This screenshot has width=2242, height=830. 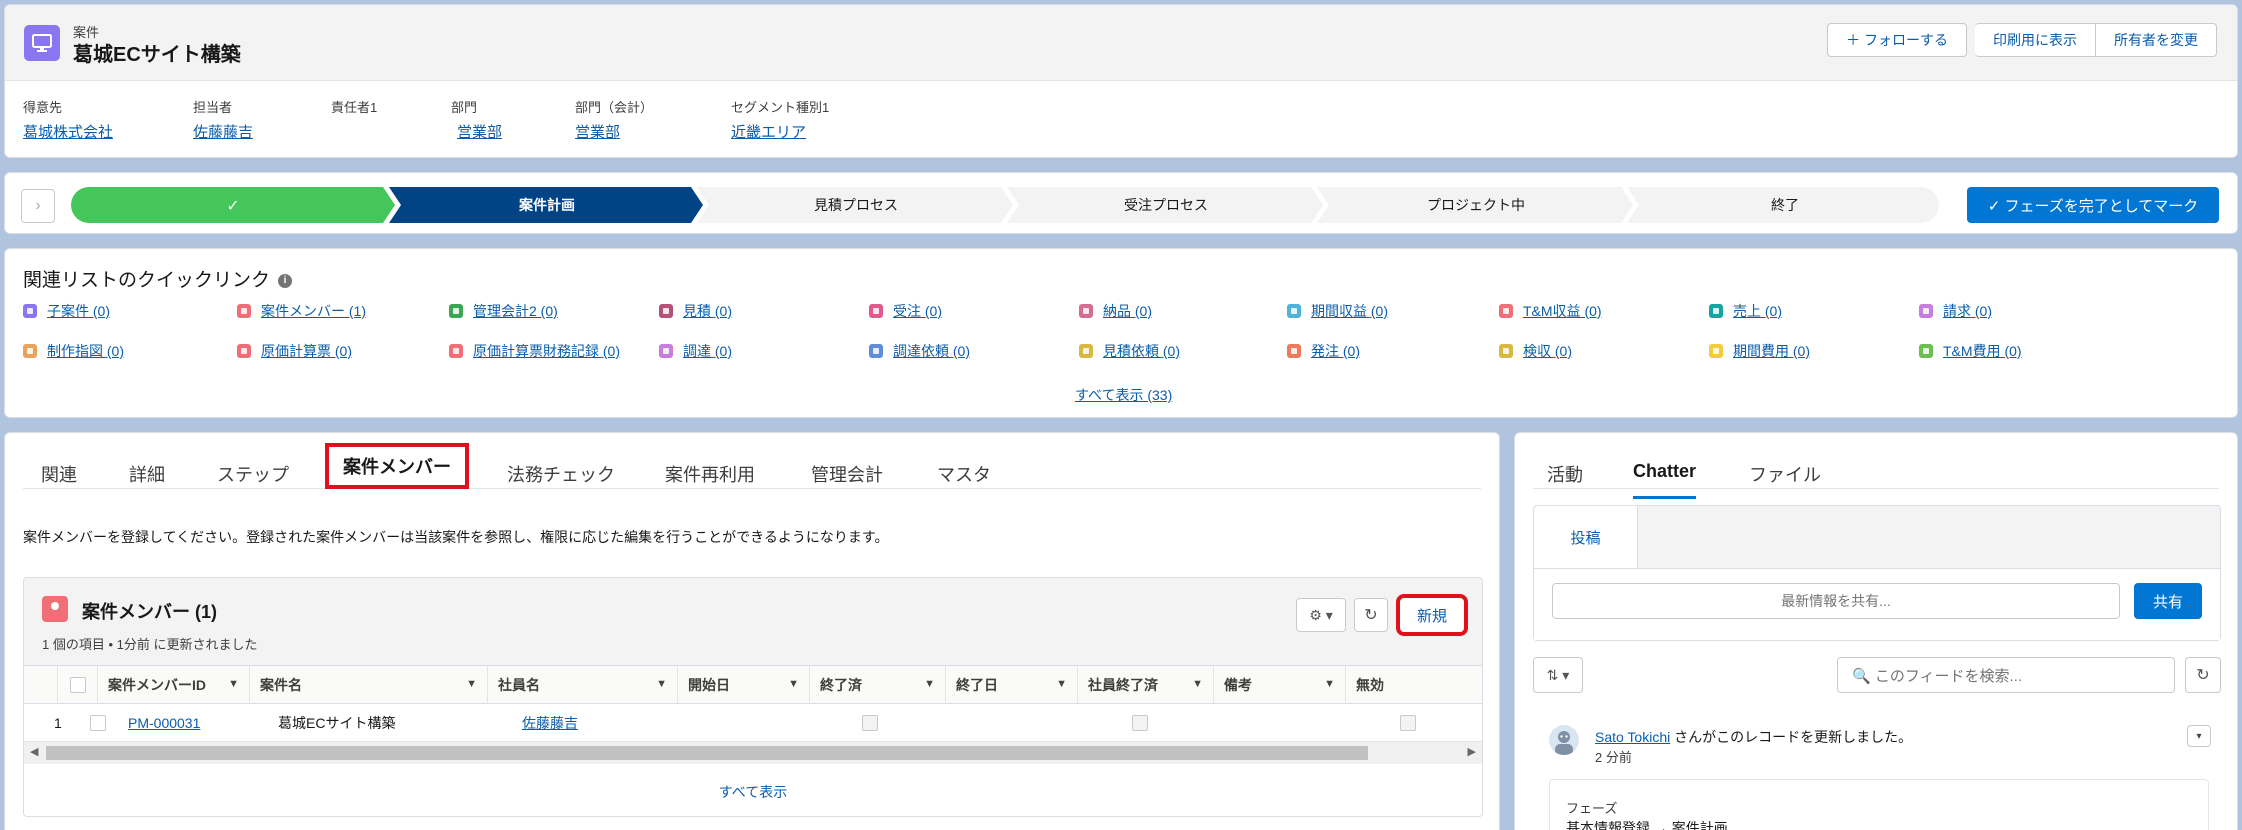 I want to click on quick-link-label: 売上 (0), so click(x=1757, y=311).